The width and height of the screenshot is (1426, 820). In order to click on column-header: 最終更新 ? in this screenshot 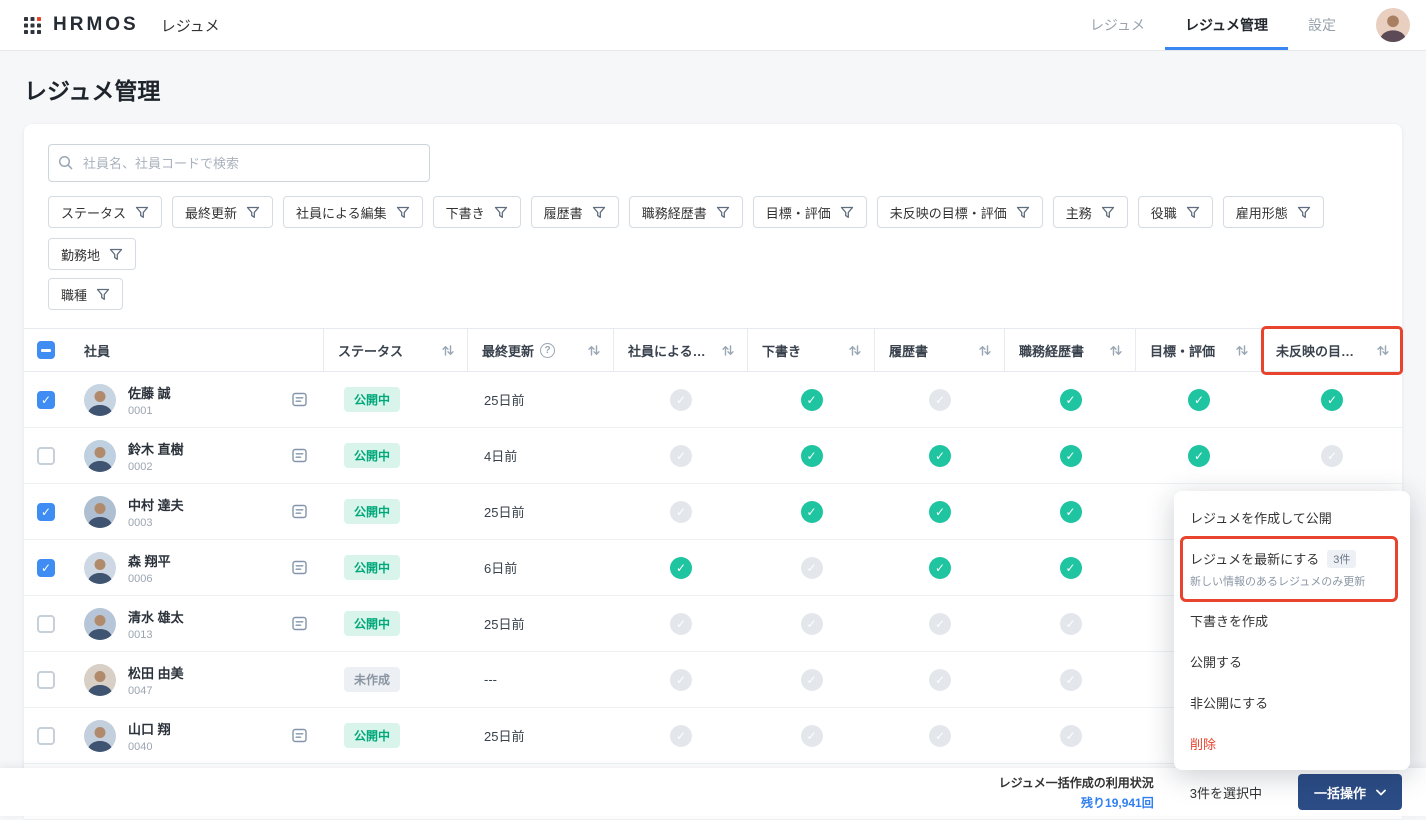, I will do `click(541, 350)`.